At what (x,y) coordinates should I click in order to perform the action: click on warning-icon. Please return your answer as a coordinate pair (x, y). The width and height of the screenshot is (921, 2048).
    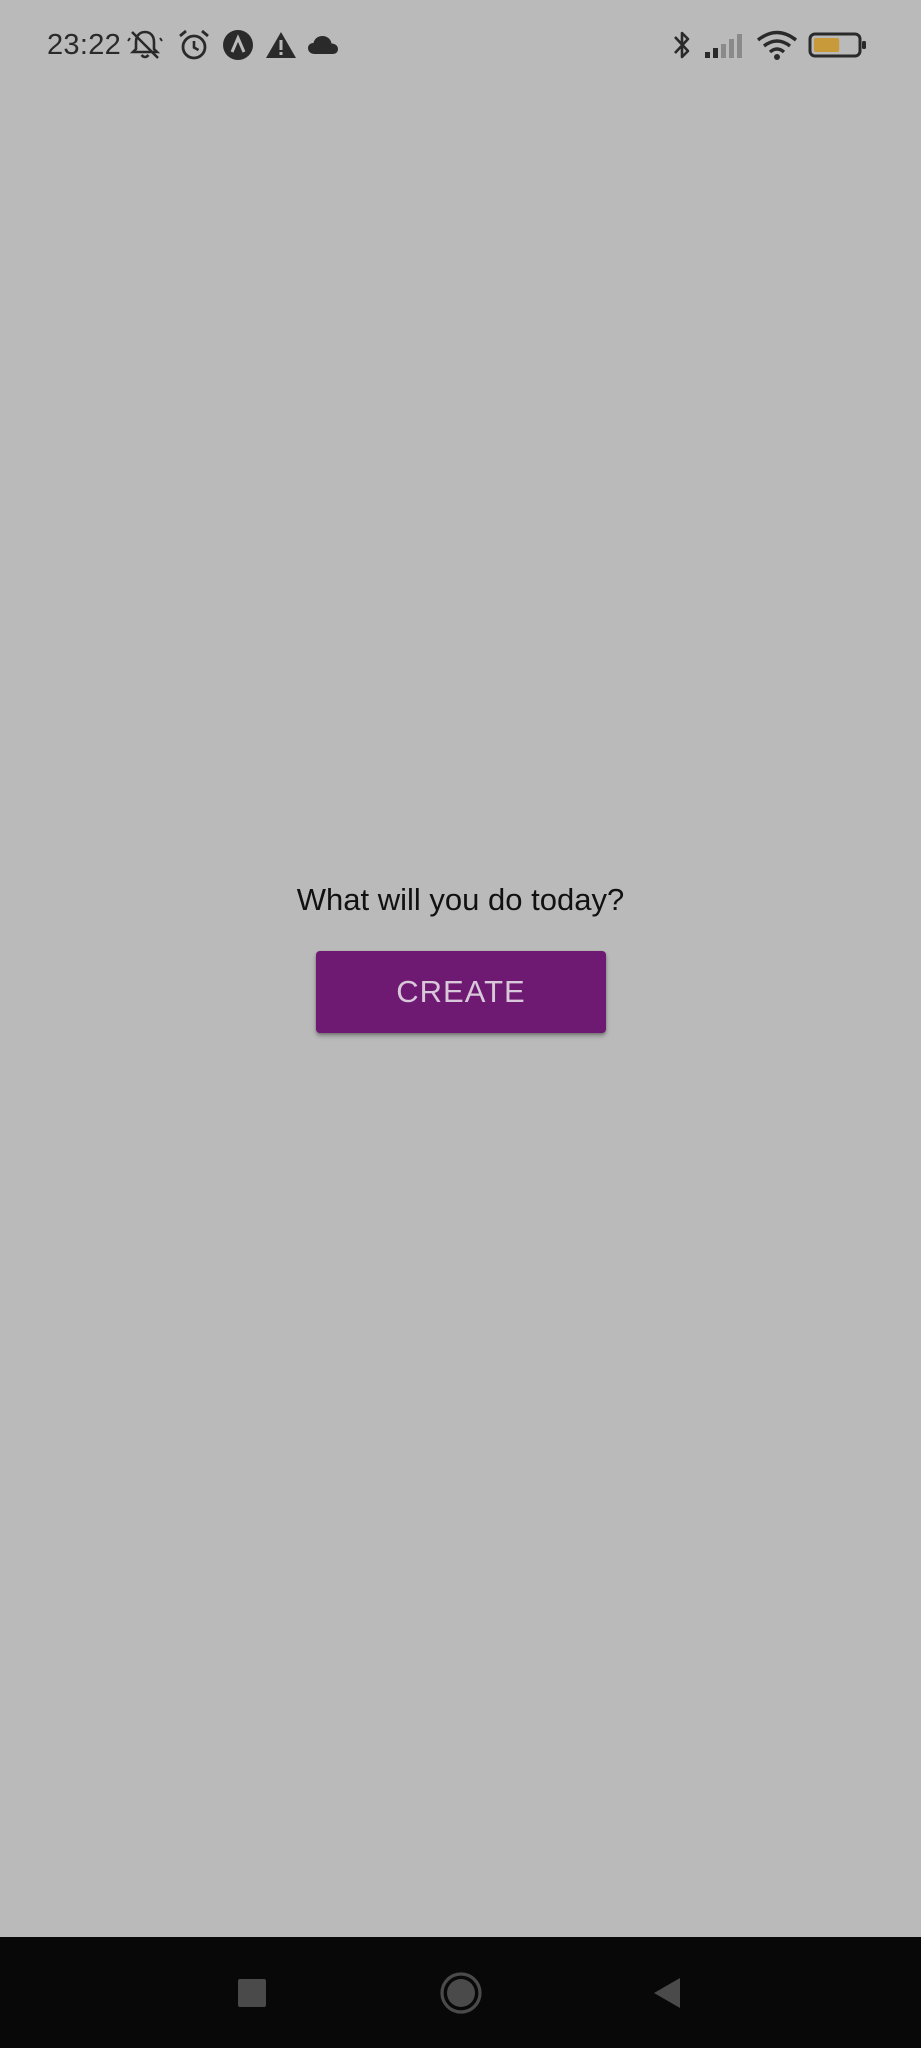
    Looking at the image, I should click on (281, 45).